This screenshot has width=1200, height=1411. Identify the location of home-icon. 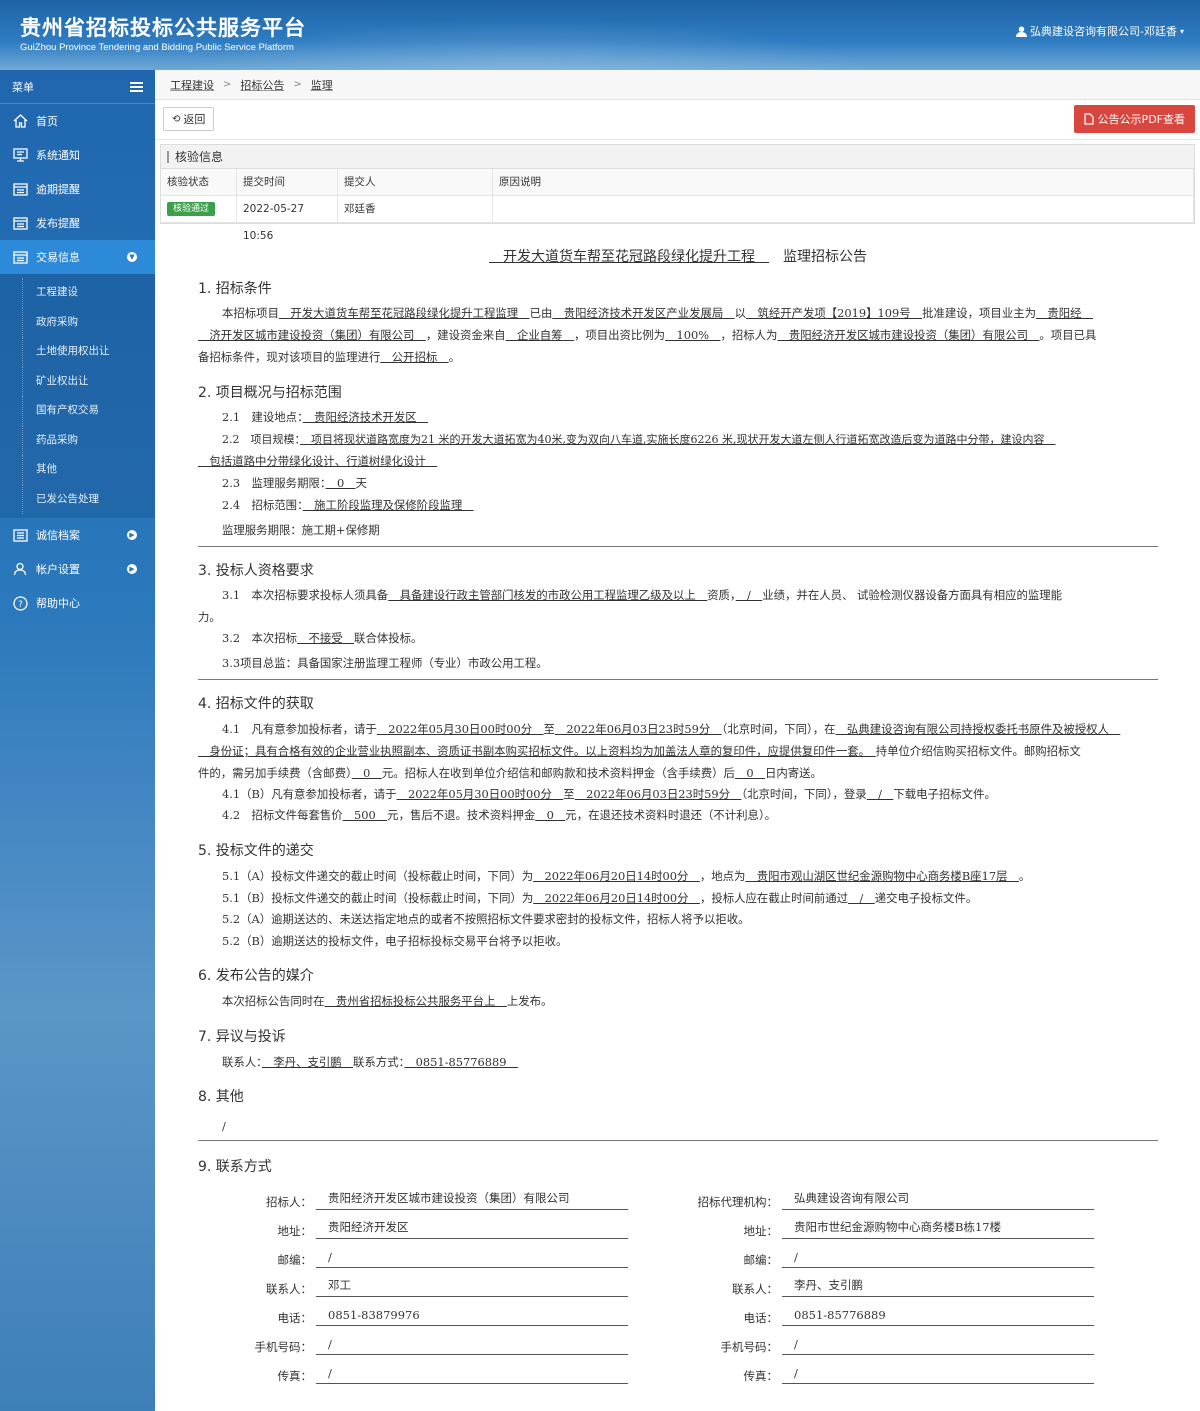
(20, 121).